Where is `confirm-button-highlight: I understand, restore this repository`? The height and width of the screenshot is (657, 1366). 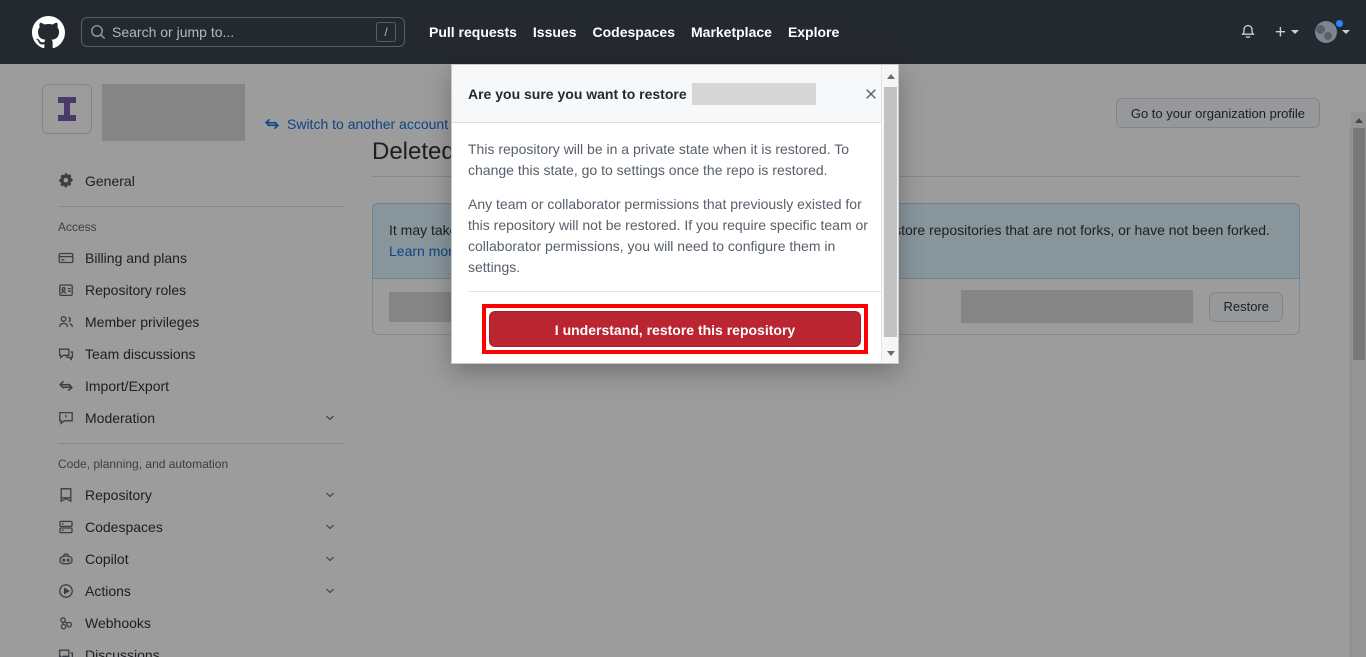
confirm-button-highlight: I understand, restore this repository is located at coordinates (675, 328).